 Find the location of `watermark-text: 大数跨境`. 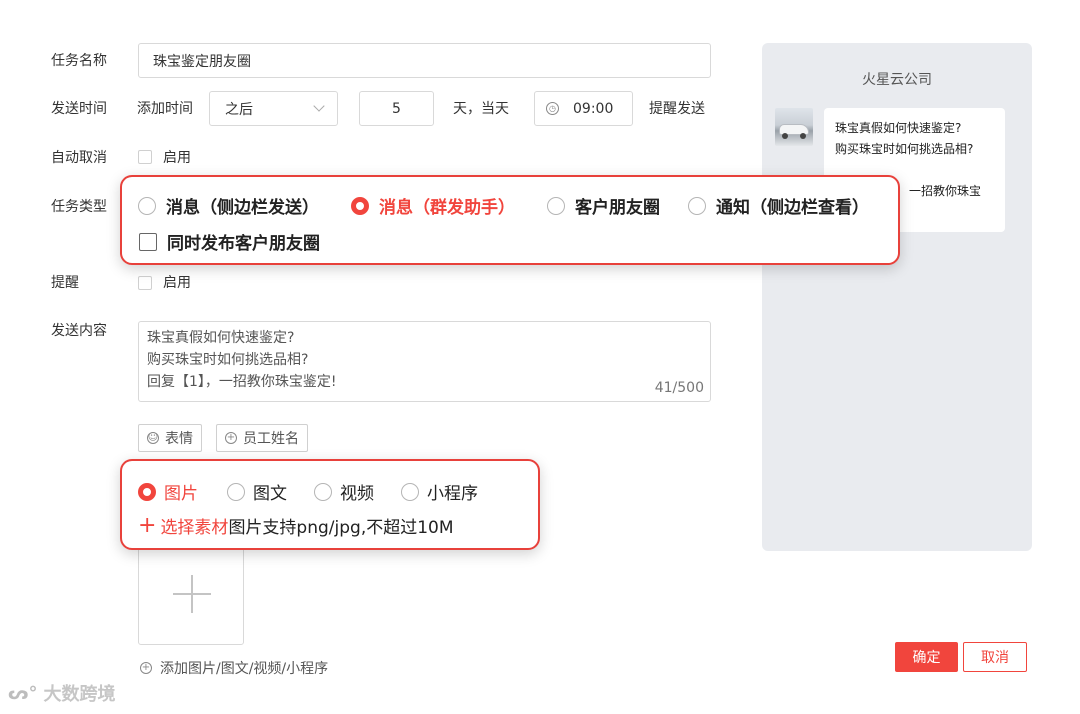

watermark-text: 大数跨境 is located at coordinates (79, 694).